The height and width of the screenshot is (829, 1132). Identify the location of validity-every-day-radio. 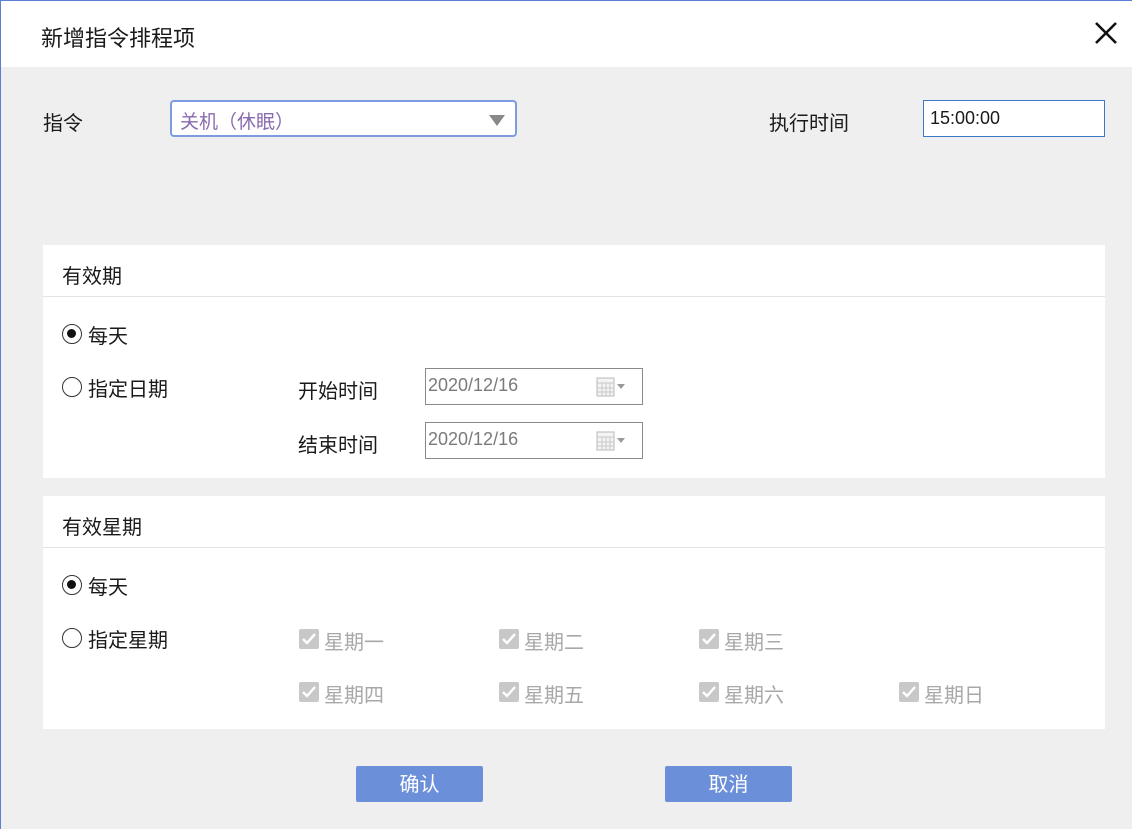
(72, 334).